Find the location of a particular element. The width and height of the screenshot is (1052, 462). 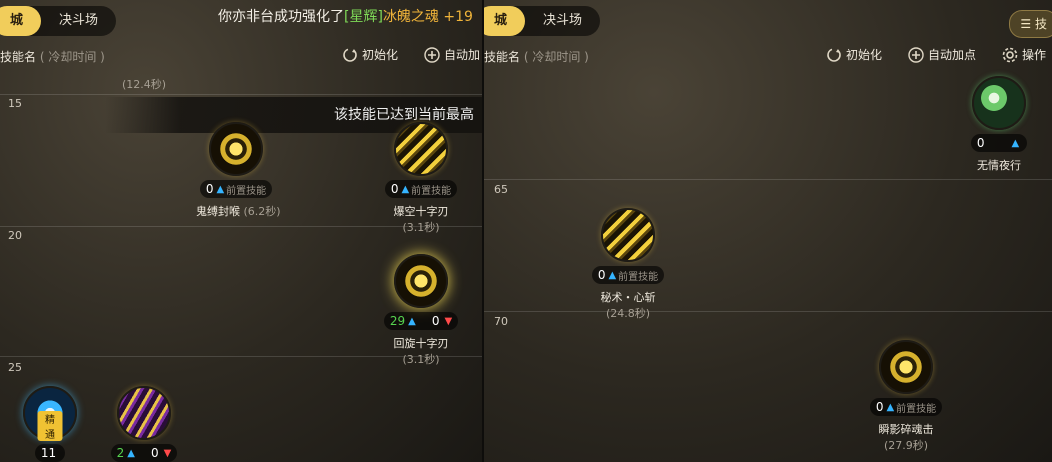

notice-tag: [星辉] is located at coordinates (363, 17).